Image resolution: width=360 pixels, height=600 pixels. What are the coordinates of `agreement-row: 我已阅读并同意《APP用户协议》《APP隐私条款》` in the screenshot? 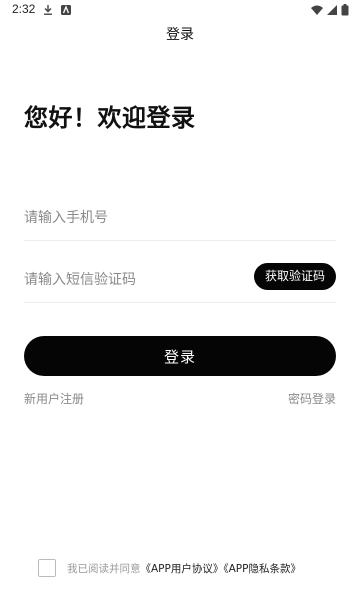 It's located at (188, 569).